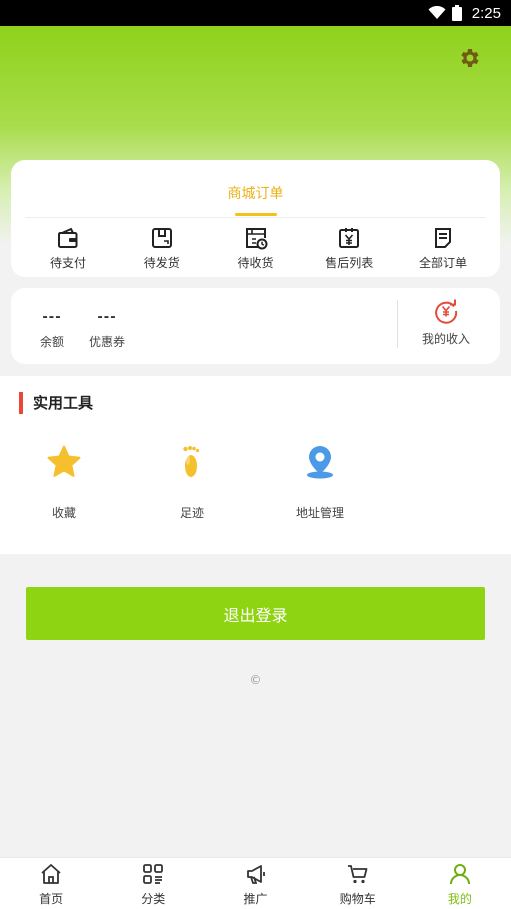 This screenshot has height=909, width=511. I want to click on tab-cart: 购物车, so click(358, 883).